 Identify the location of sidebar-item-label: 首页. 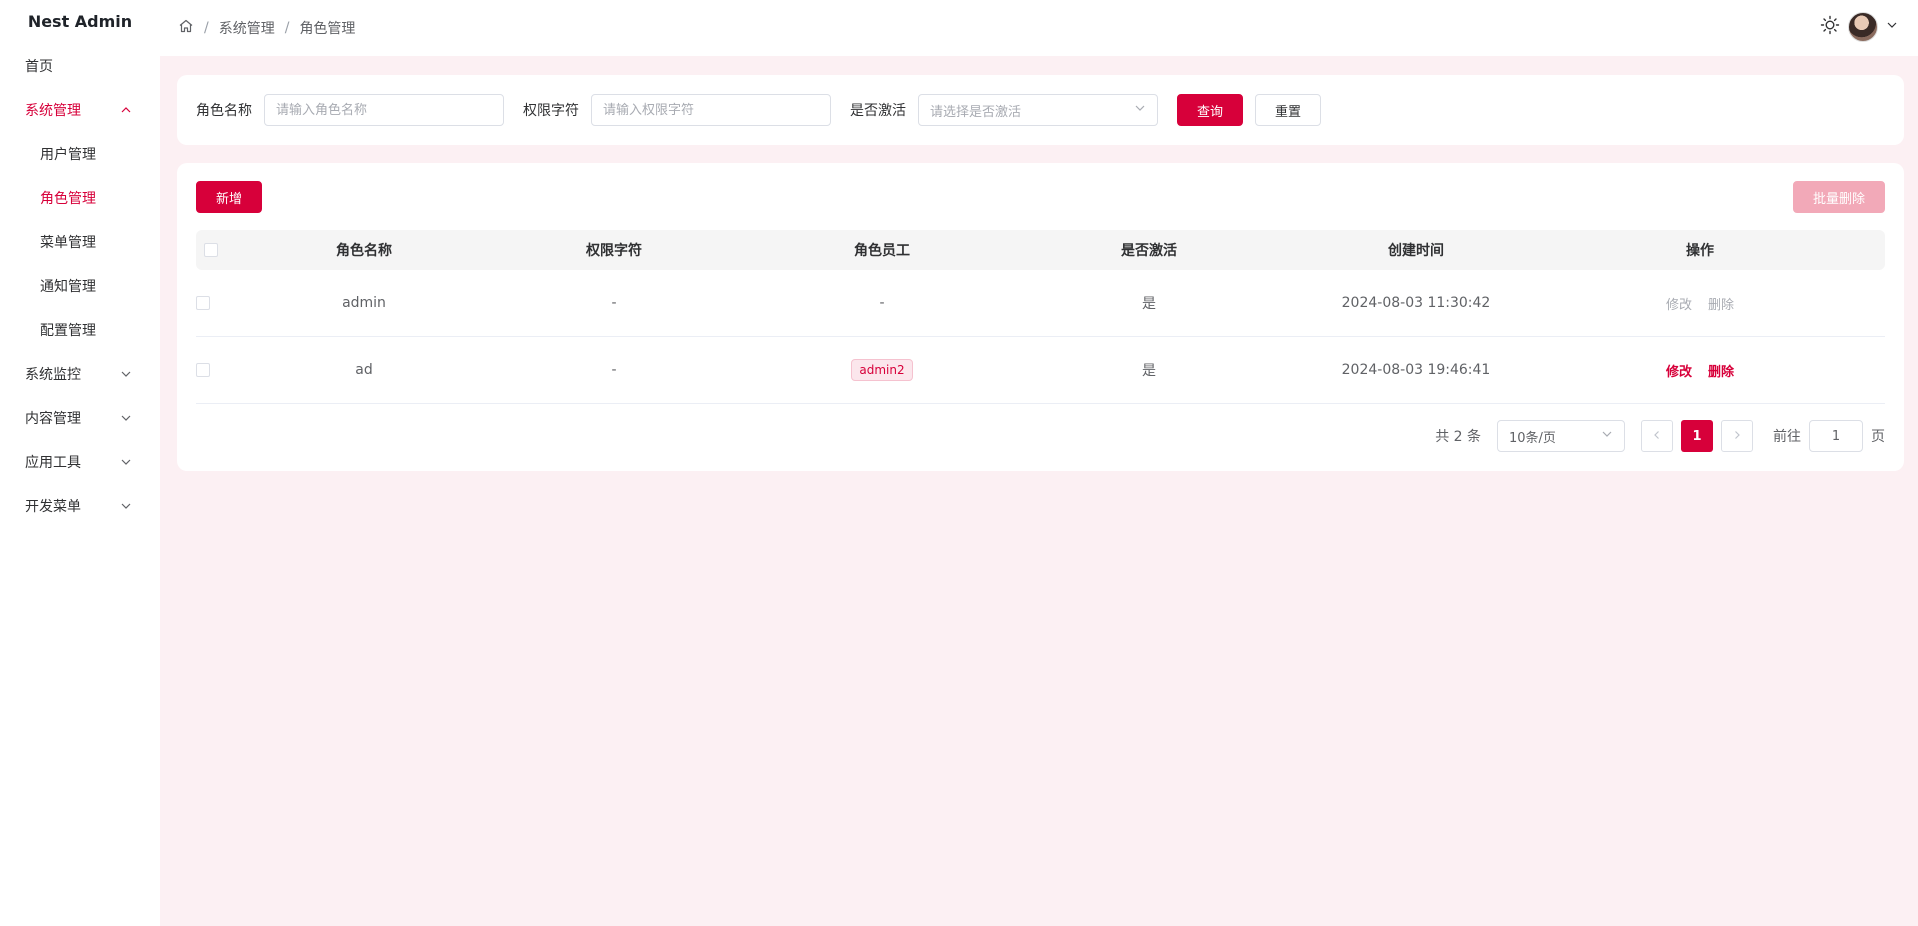
(39, 67).